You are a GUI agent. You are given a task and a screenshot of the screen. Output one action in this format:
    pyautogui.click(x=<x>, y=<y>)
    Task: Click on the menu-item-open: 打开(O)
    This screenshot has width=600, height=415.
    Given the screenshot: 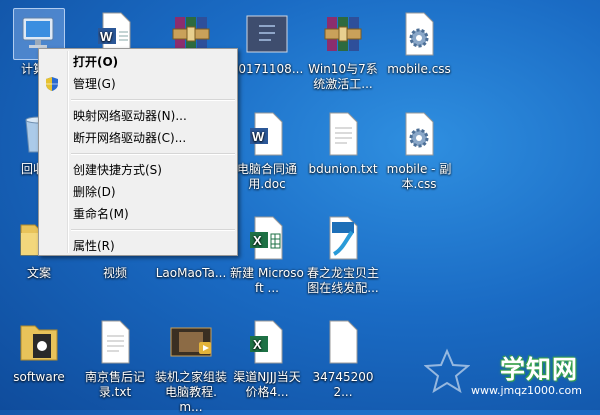 What is the action you would take?
    pyautogui.click(x=138, y=62)
    